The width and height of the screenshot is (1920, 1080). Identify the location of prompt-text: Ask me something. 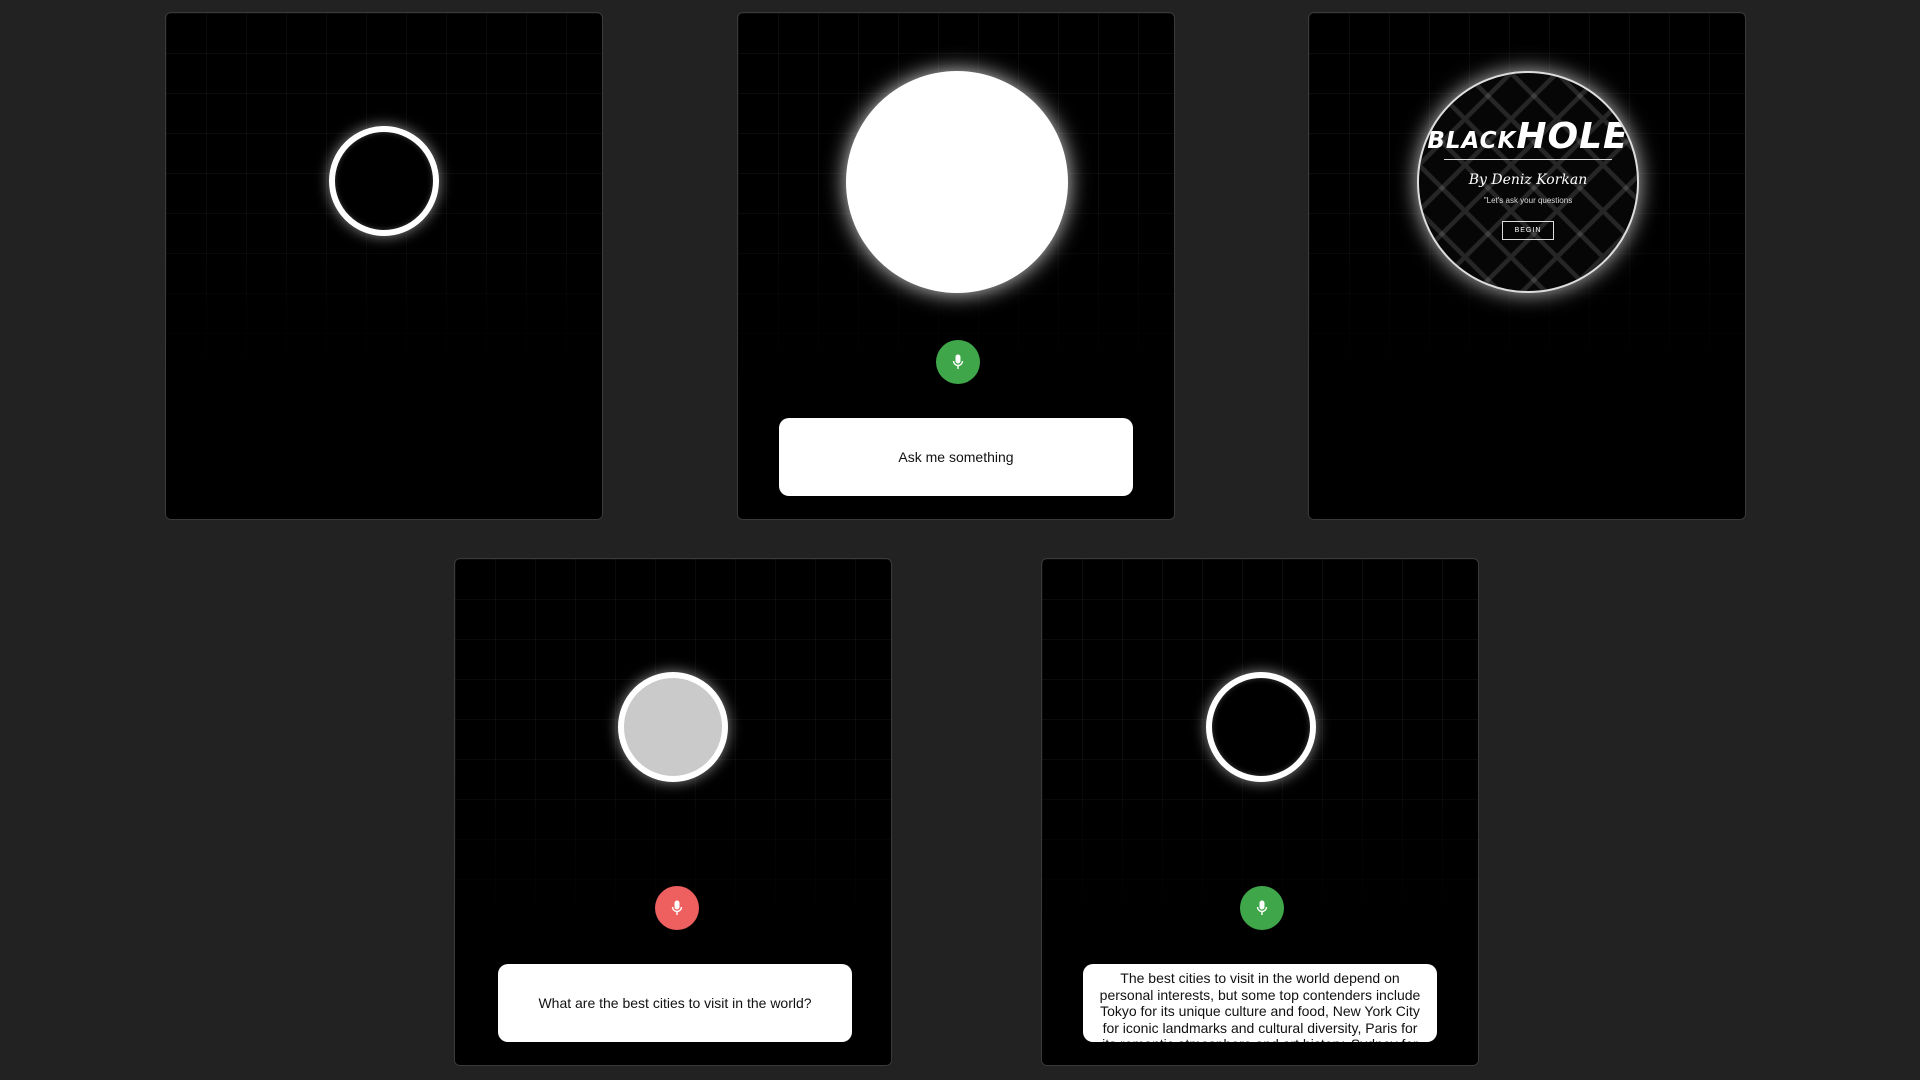
(956, 457).